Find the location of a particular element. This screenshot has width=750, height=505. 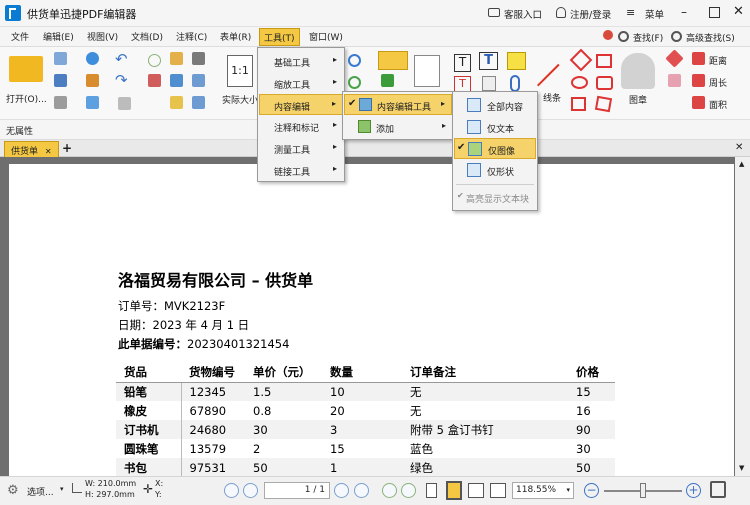

edit-image-icon is located at coordinates (393, 60).